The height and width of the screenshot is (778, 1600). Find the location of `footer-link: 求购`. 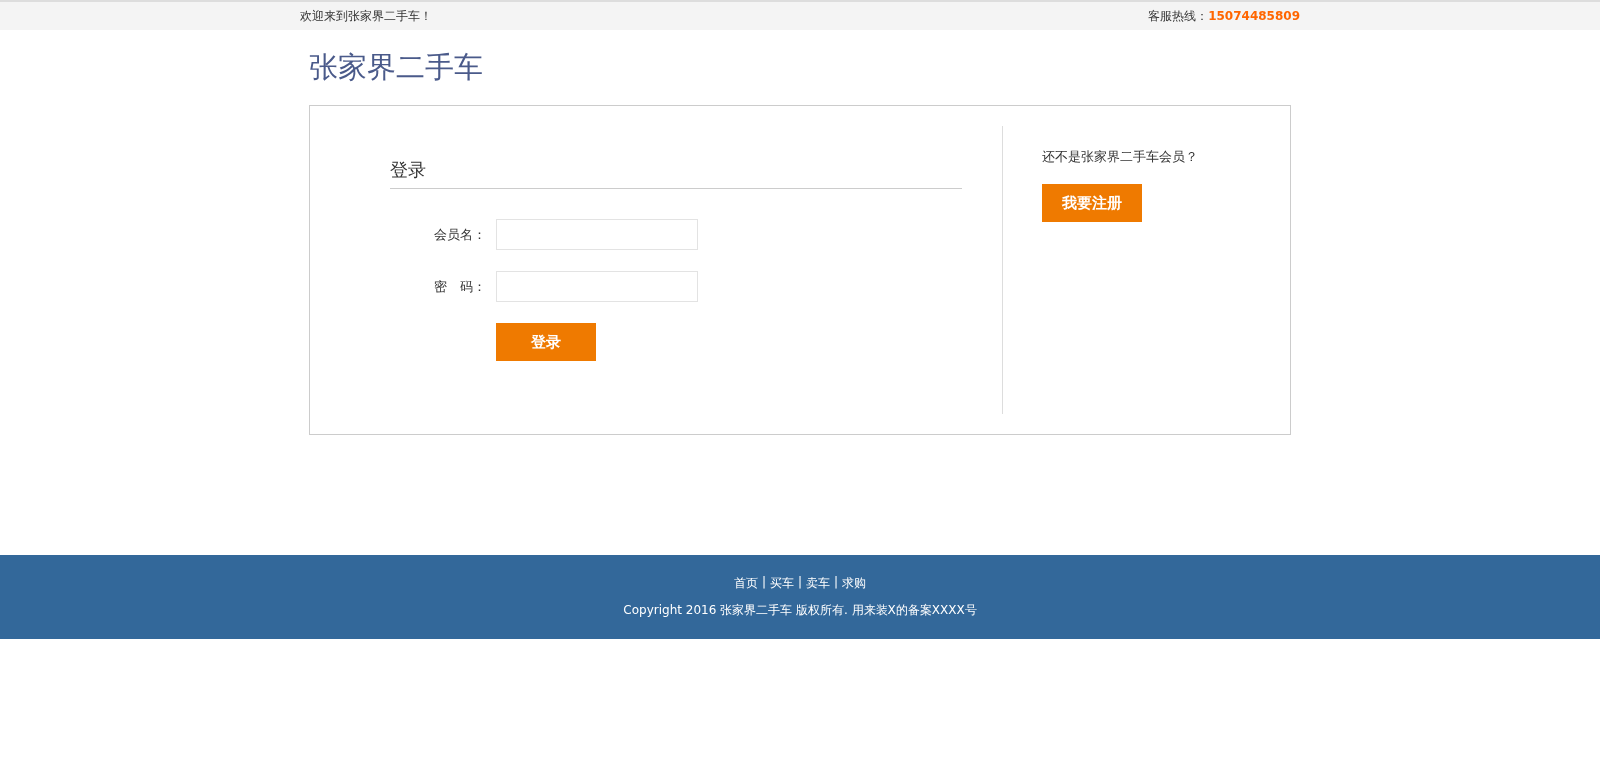

footer-link: 求购 is located at coordinates (854, 583).